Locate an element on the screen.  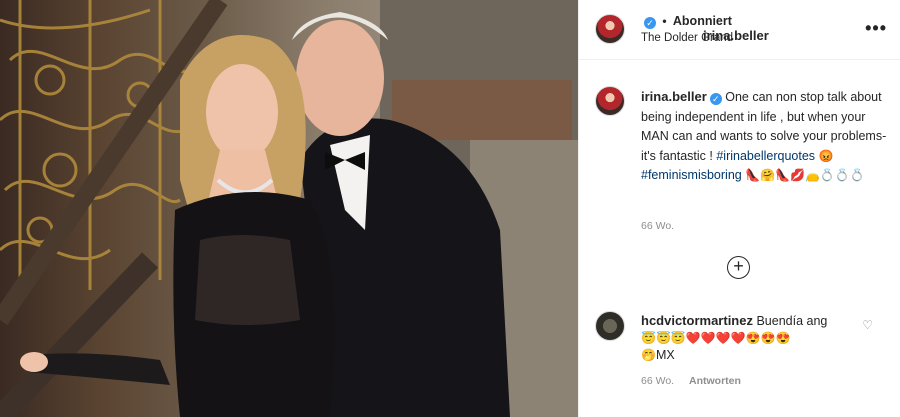
caption-author-avatar is located at coordinates (610, 101).